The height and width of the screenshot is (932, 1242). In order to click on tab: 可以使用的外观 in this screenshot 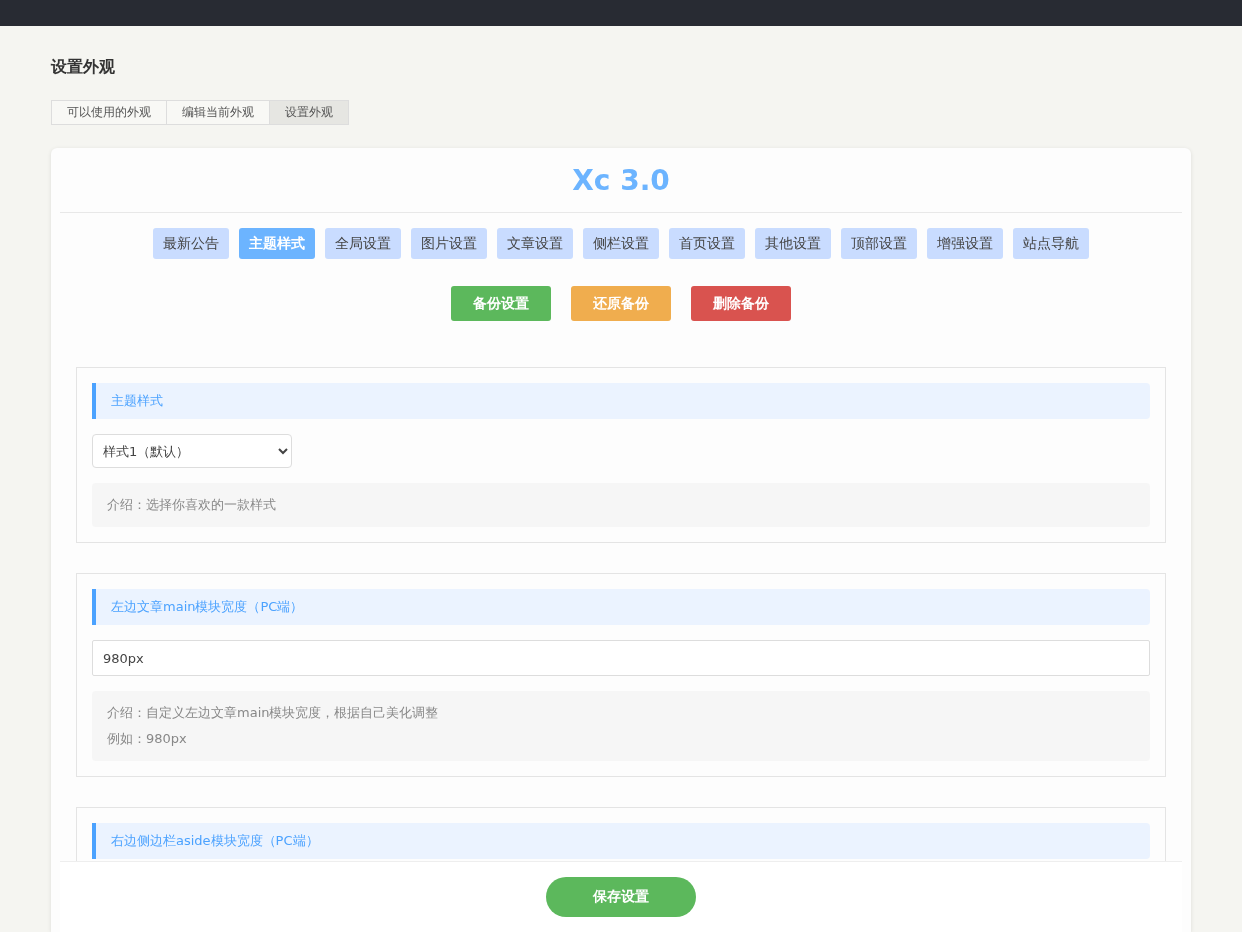, I will do `click(109, 112)`.